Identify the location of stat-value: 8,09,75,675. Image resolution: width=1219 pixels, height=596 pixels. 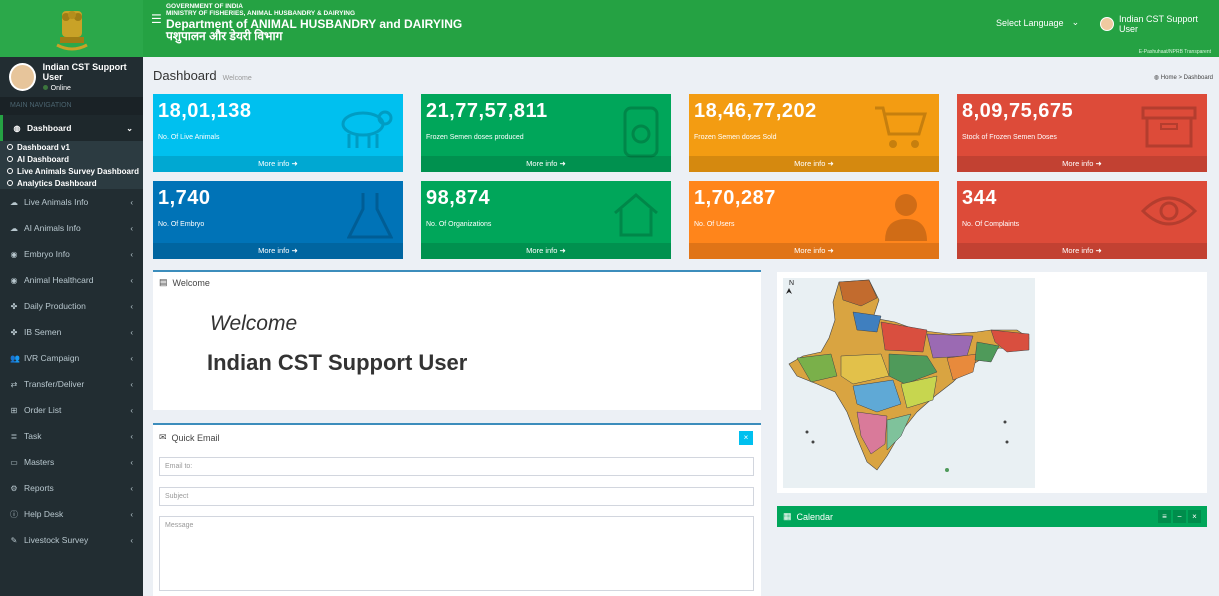
(1018, 111).